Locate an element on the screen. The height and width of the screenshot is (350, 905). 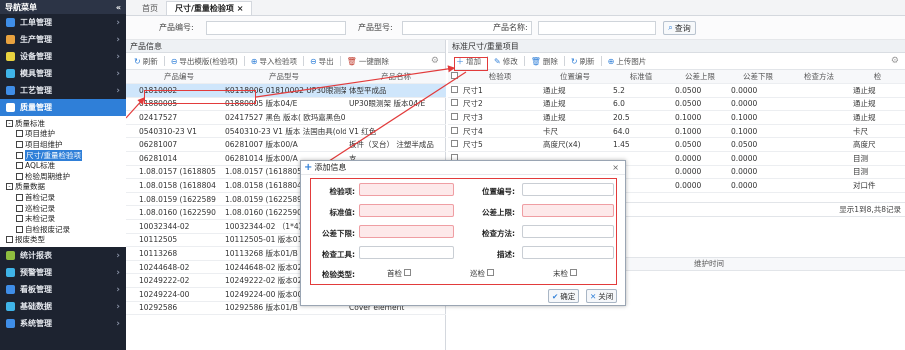
tree-item: 检验周期维护 is located at coordinates (65, 176).